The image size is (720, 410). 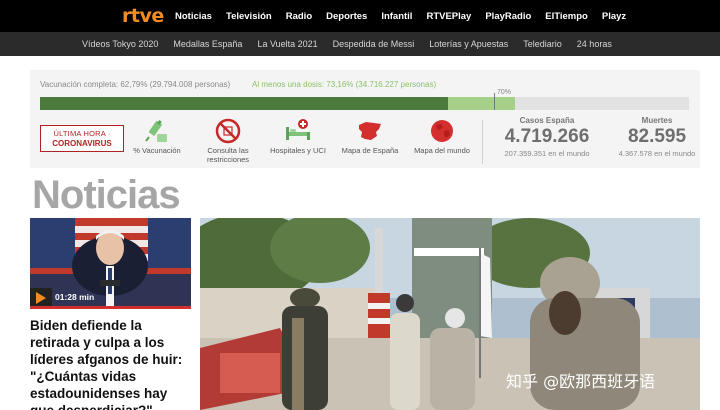 I want to click on syringe-icon, so click(x=156, y=131).